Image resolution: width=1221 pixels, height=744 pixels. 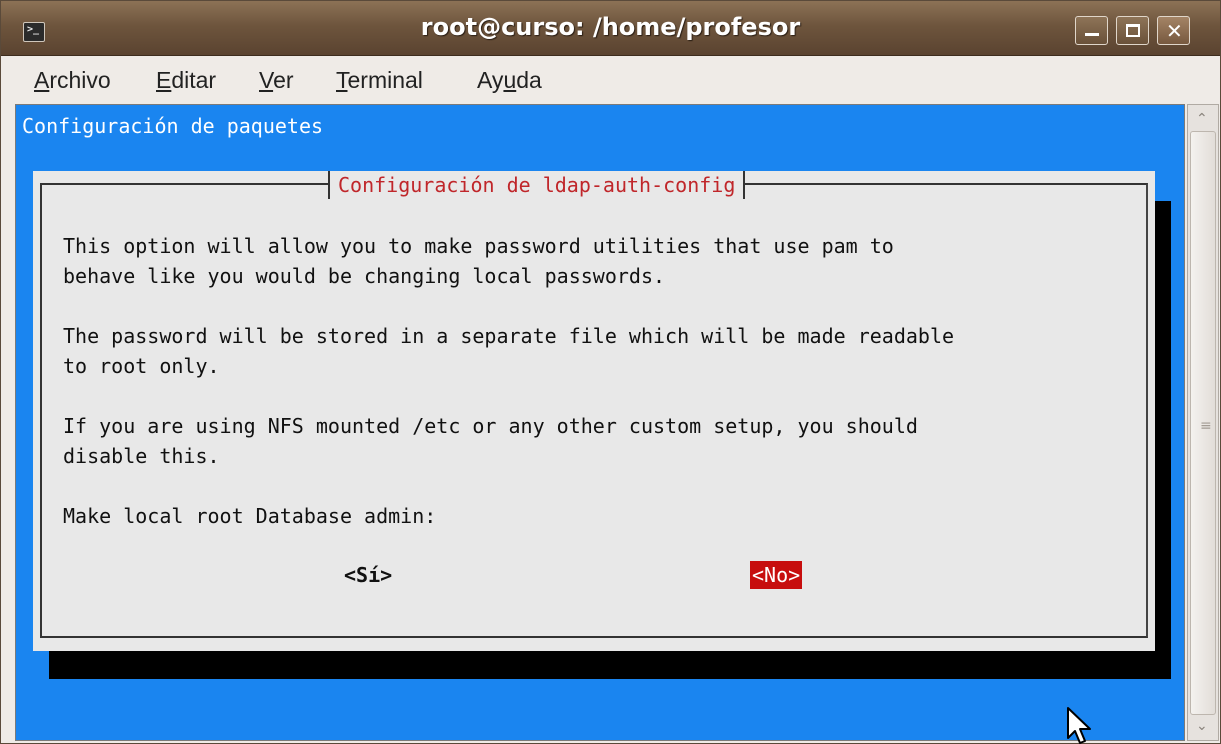 What do you see at coordinates (283, 80) in the screenshot?
I see `menu-ver-post: er` at bounding box center [283, 80].